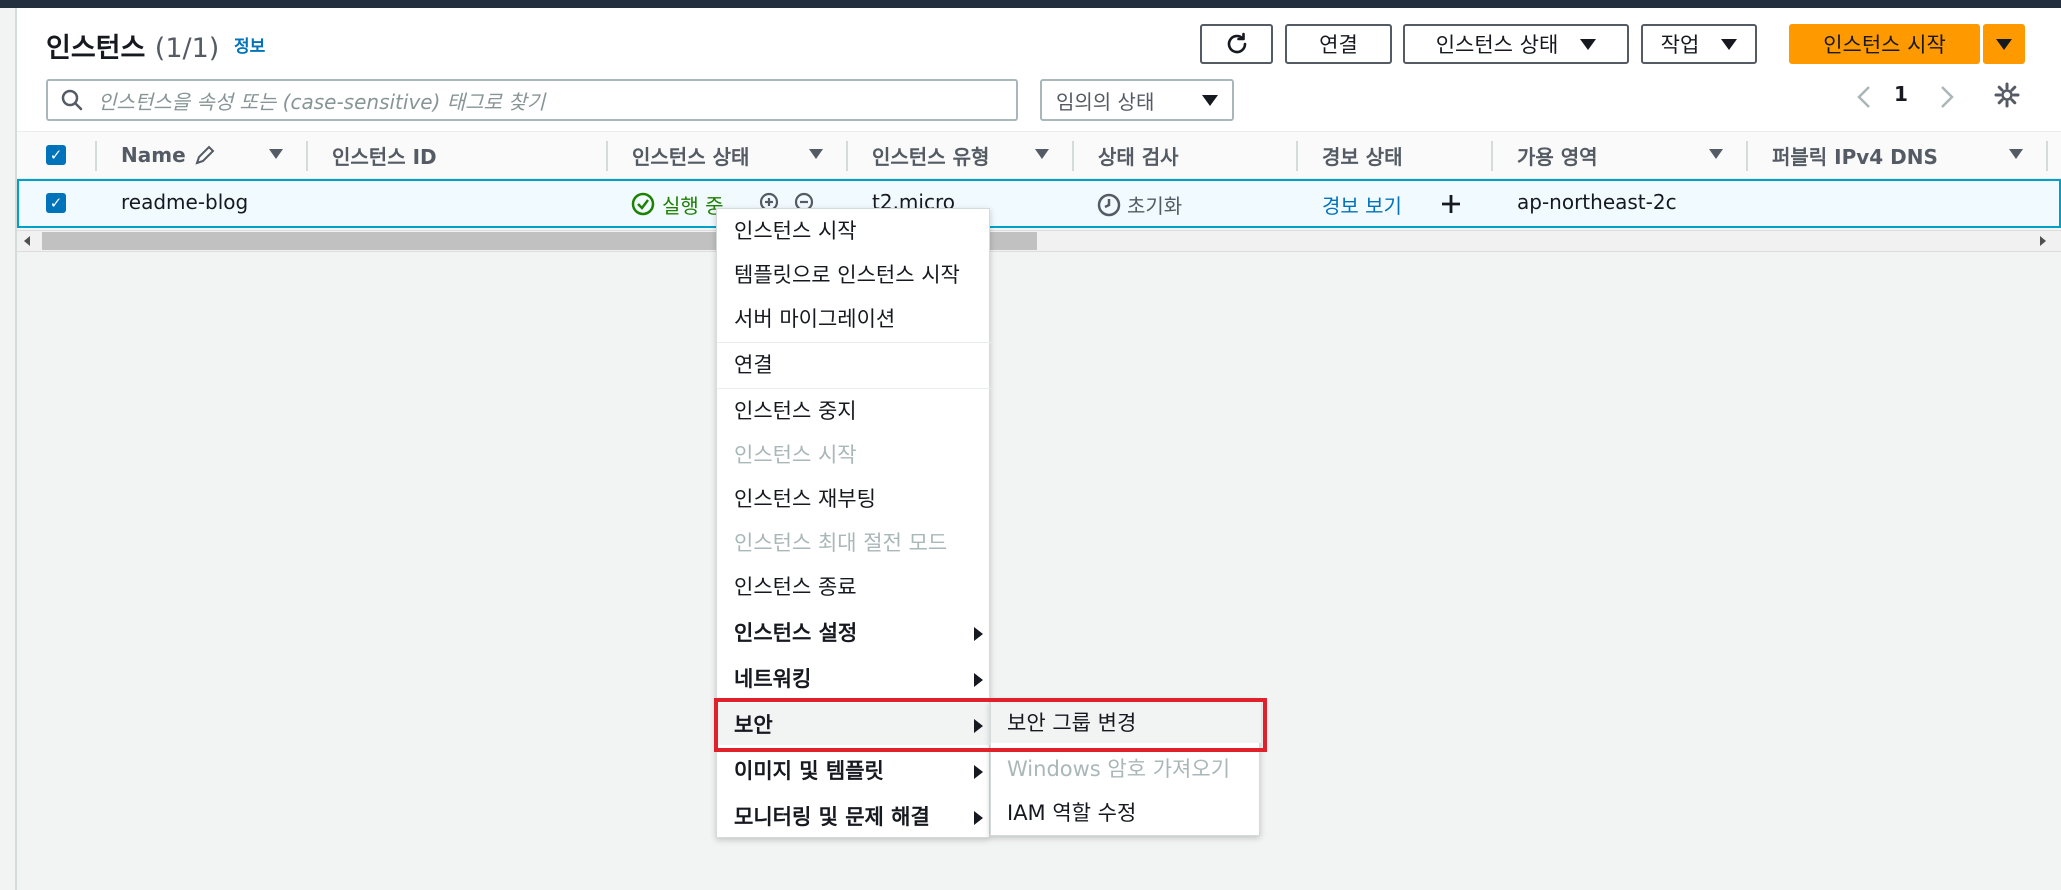  What do you see at coordinates (27, 241) in the screenshot?
I see `scroll-left-arrow-icon` at bounding box center [27, 241].